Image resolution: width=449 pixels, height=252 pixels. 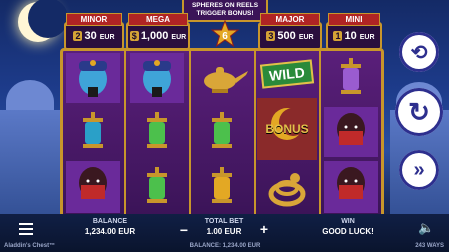 What do you see at coordinates (110, 231) in the screenshot?
I see `balance-value: 1,234.00 EUR` at bounding box center [110, 231].